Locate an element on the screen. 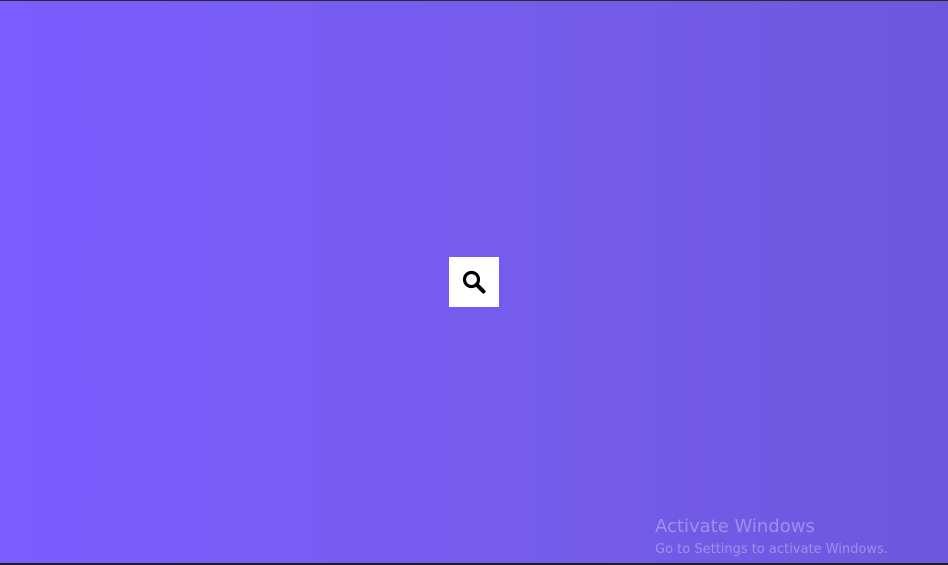 This screenshot has width=948, height=565. search-icon is located at coordinates (474, 282).